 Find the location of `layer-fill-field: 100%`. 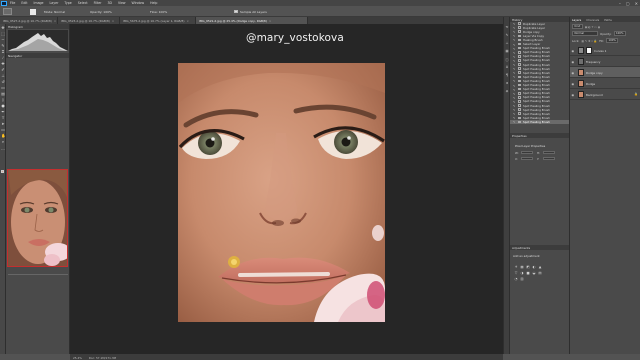

layer-fill-field: 100% is located at coordinates (612, 40).